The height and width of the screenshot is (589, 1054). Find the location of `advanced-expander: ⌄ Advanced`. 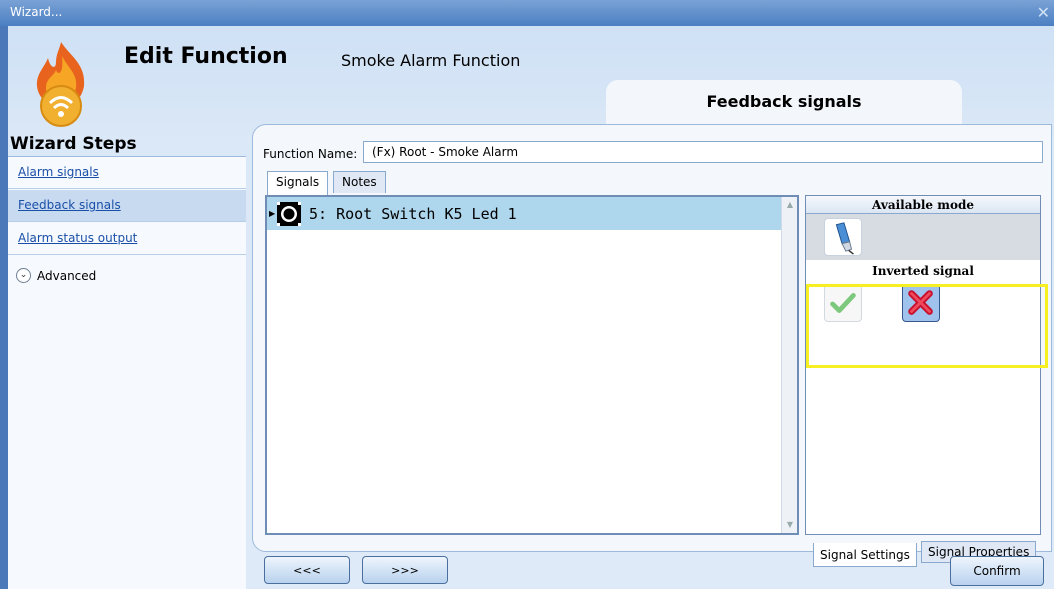

advanced-expander: ⌄ Advanced is located at coordinates (127, 272).